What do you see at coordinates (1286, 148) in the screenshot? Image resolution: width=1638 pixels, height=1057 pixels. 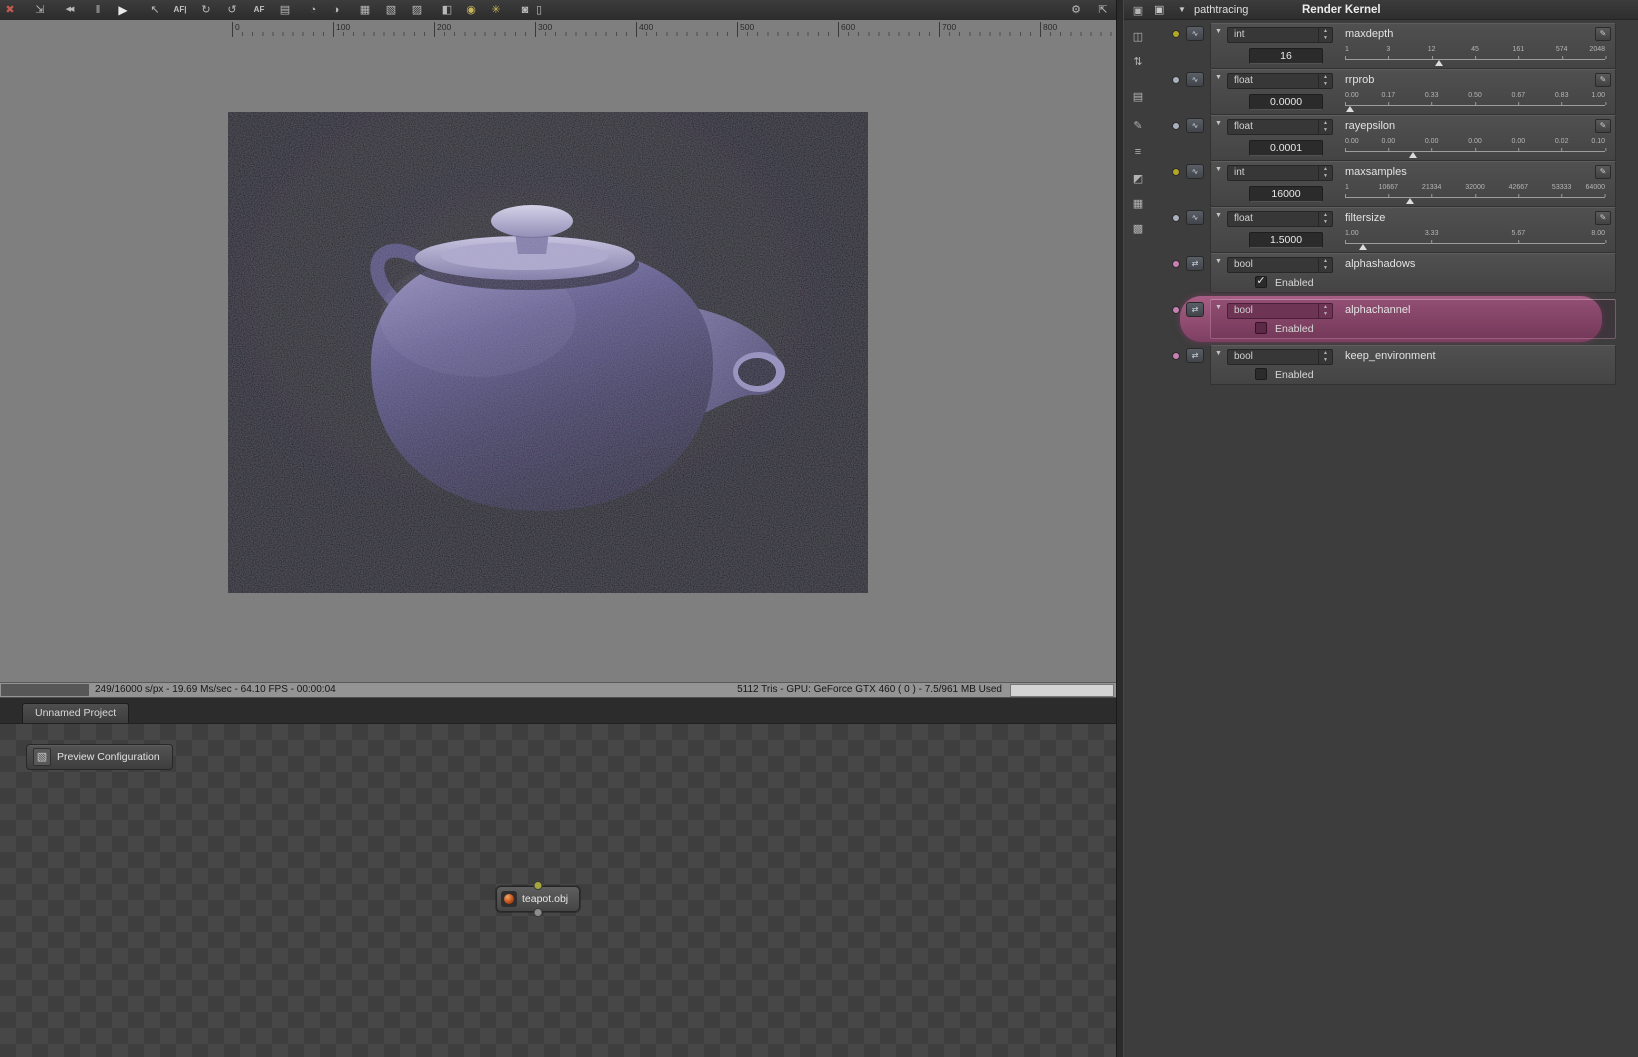 I see `param-value-input: 0.0001` at bounding box center [1286, 148].